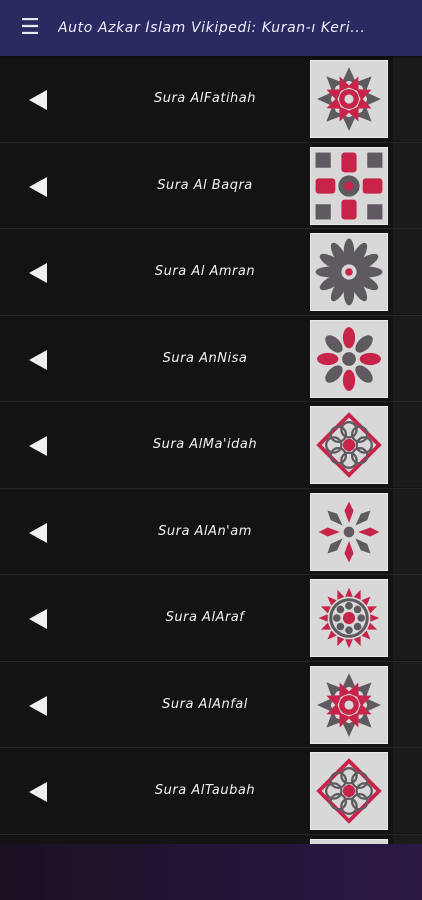  What do you see at coordinates (211, 872) in the screenshot?
I see `bottom-bar` at bounding box center [211, 872].